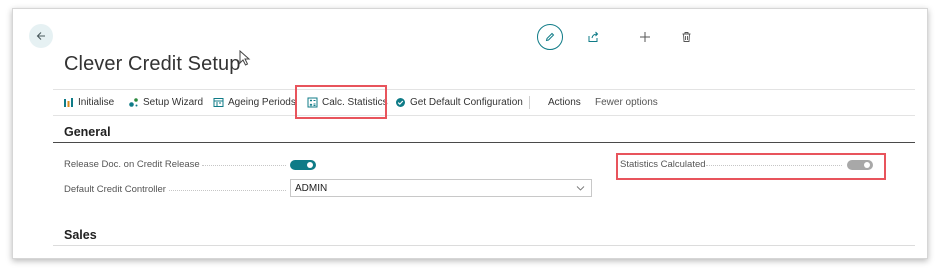 The width and height of the screenshot is (939, 272). What do you see at coordinates (87, 132) in the screenshot?
I see `general-section-title: General` at bounding box center [87, 132].